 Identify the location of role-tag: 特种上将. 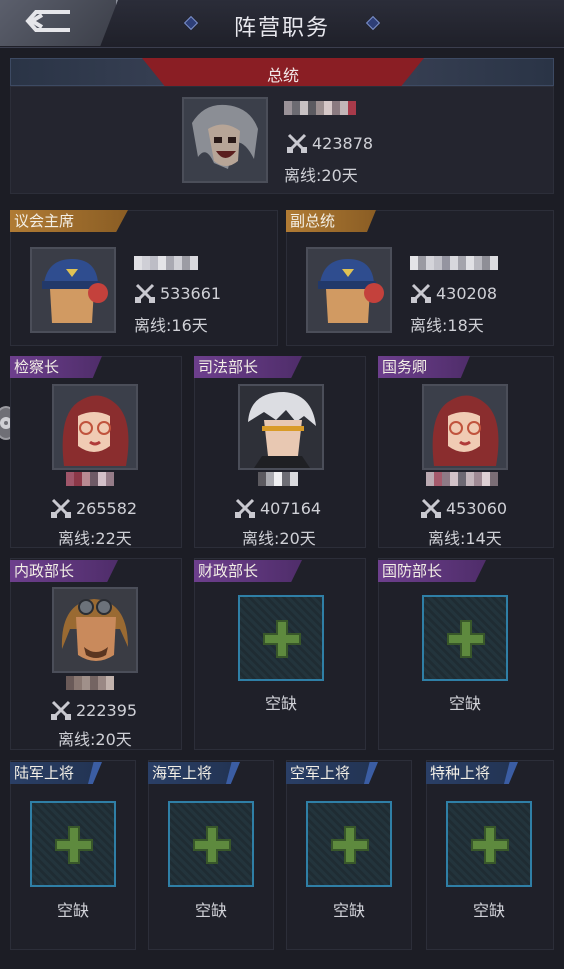
(472, 773).